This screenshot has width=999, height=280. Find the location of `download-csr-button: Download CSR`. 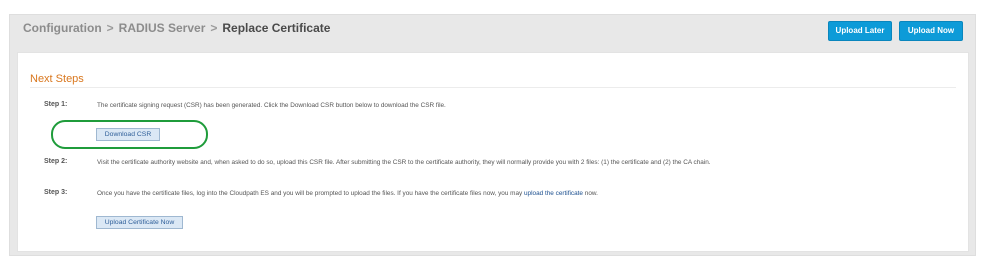

download-csr-button: Download CSR is located at coordinates (128, 134).